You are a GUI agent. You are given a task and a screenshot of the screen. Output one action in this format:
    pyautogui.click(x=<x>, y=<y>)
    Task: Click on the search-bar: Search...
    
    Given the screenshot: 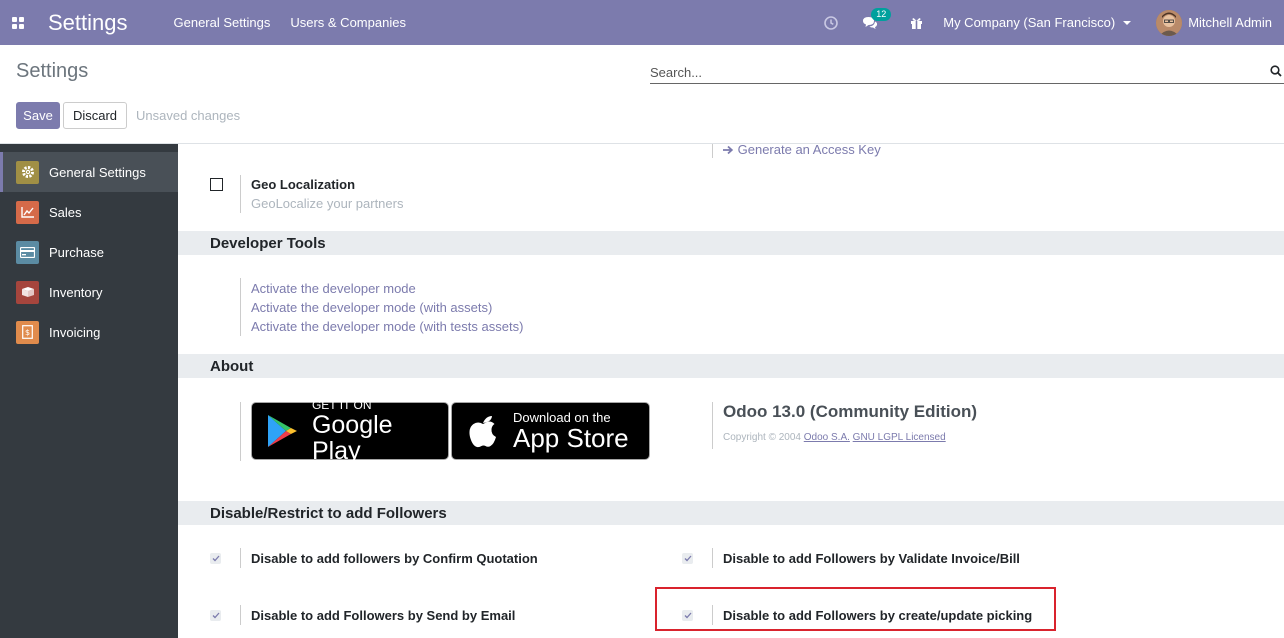 What is the action you would take?
    pyautogui.click(x=967, y=72)
    